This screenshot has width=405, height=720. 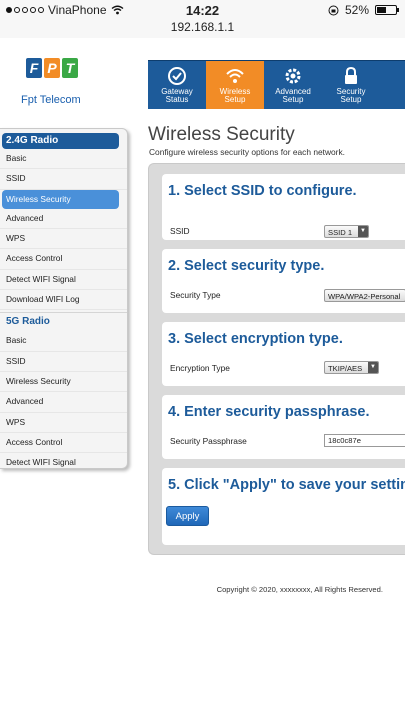 What do you see at coordinates (63, 443) in the screenshot?
I see `sidebar-item-access-control-5g: Access Control` at bounding box center [63, 443].